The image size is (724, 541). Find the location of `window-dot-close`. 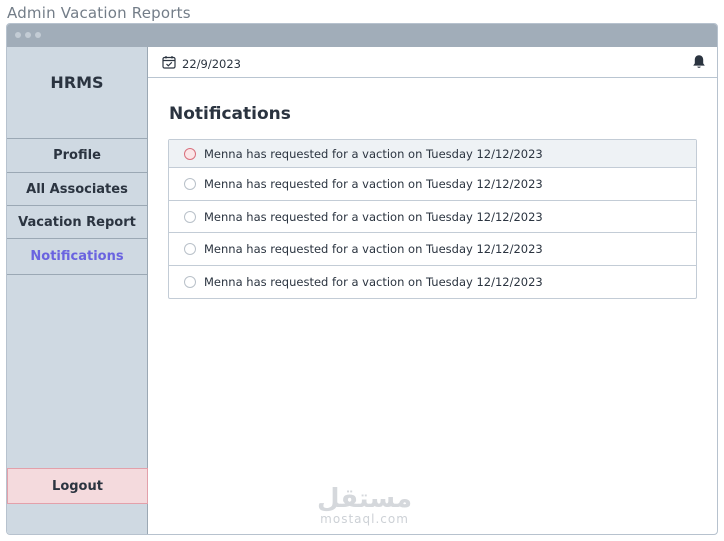

window-dot-close is located at coordinates (18, 35).